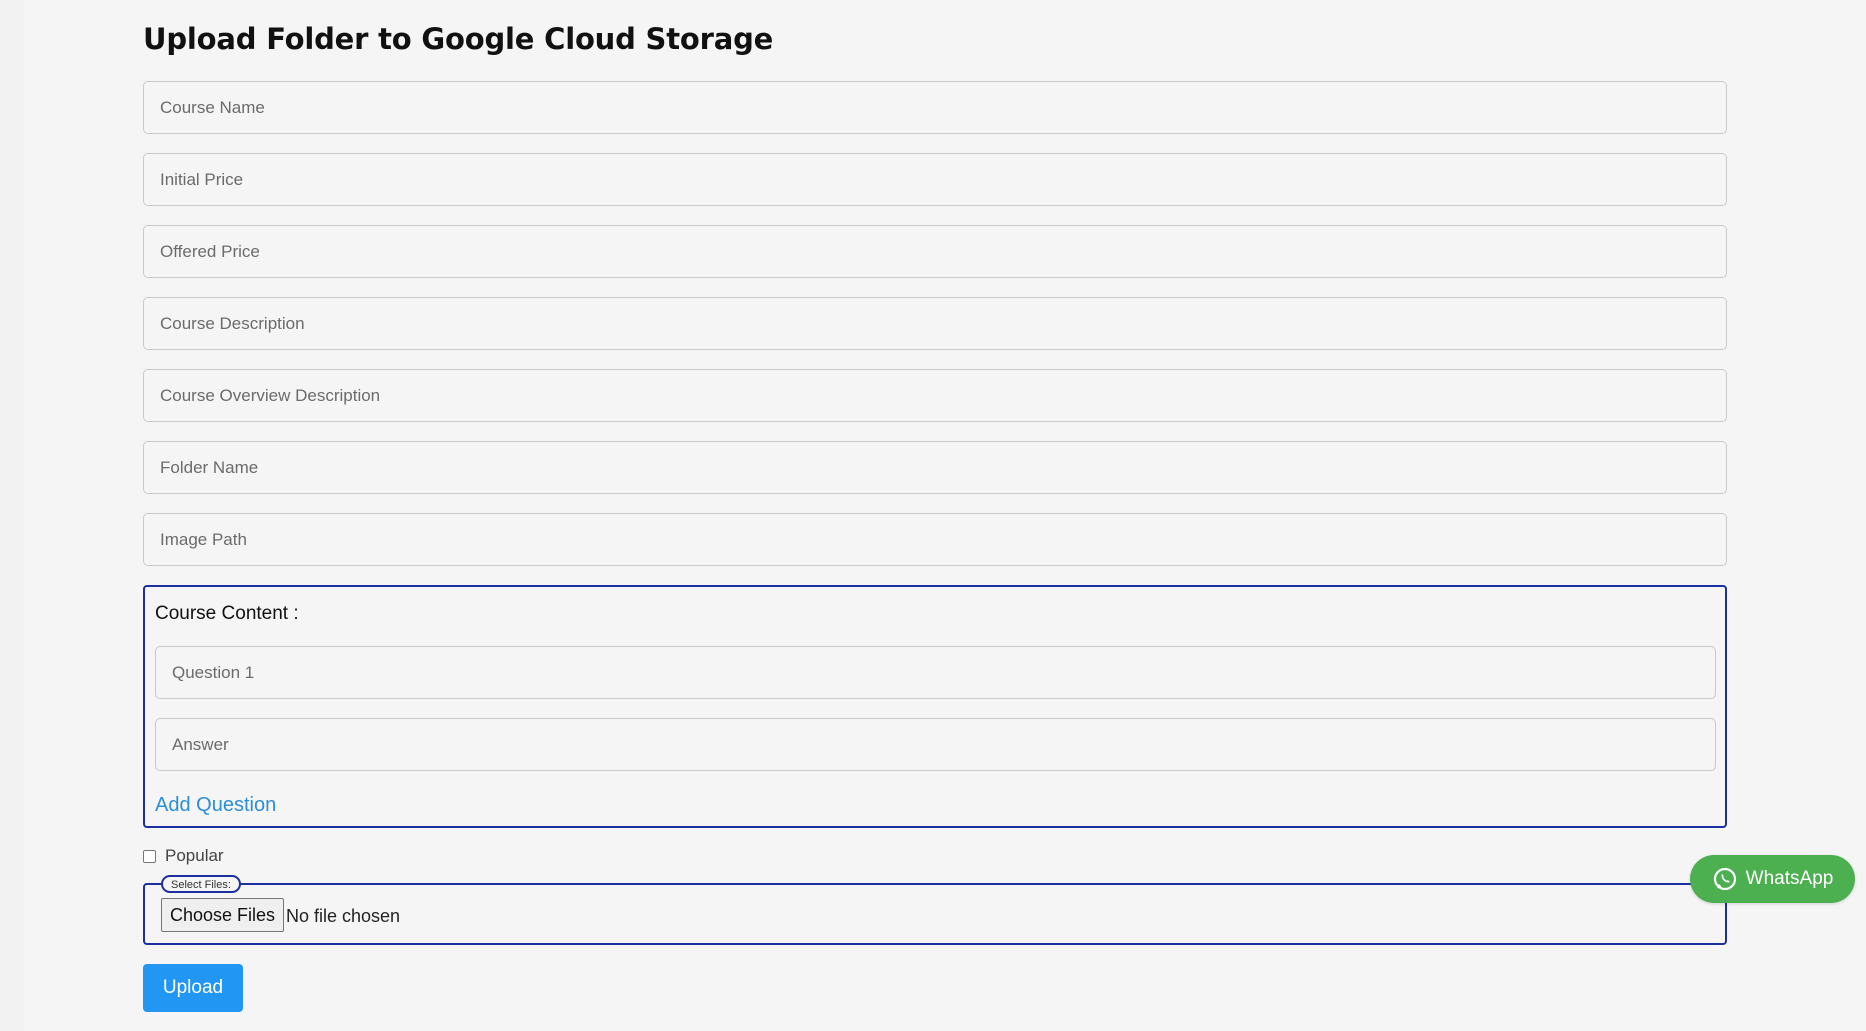 The width and height of the screenshot is (1866, 1031). What do you see at coordinates (227, 613) in the screenshot?
I see `course-content-label: Course Content :` at bounding box center [227, 613].